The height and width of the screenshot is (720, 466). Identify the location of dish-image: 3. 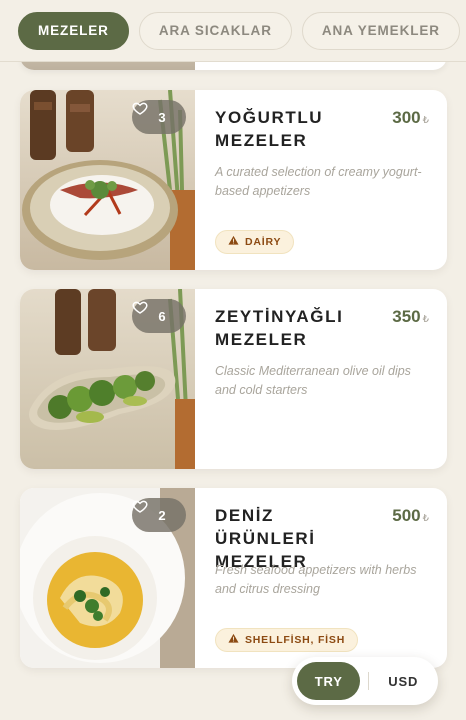
(107, 180).